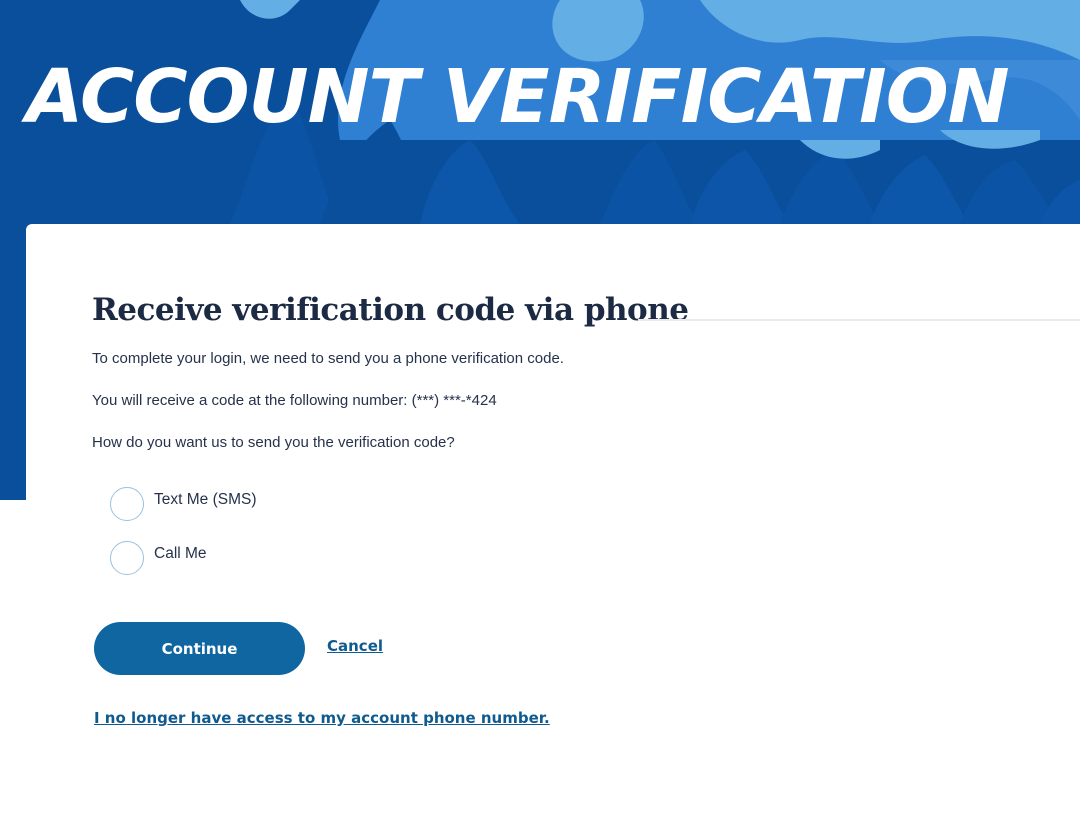 This screenshot has height=824, width=1080. What do you see at coordinates (180, 553) in the screenshot?
I see `call-label: Call Me` at bounding box center [180, 553].